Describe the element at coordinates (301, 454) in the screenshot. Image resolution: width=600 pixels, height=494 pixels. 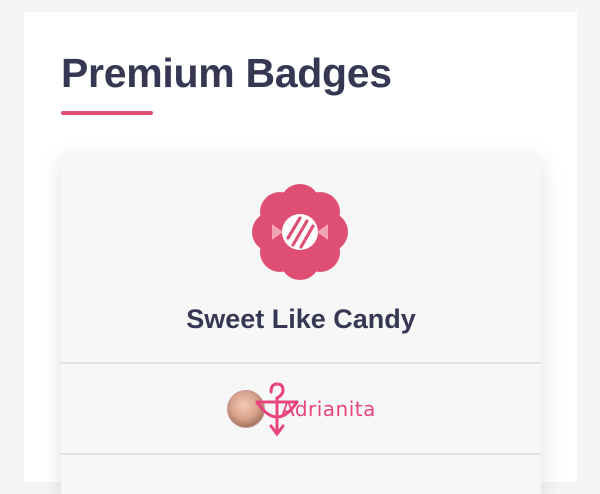
I see `divider` at that location.